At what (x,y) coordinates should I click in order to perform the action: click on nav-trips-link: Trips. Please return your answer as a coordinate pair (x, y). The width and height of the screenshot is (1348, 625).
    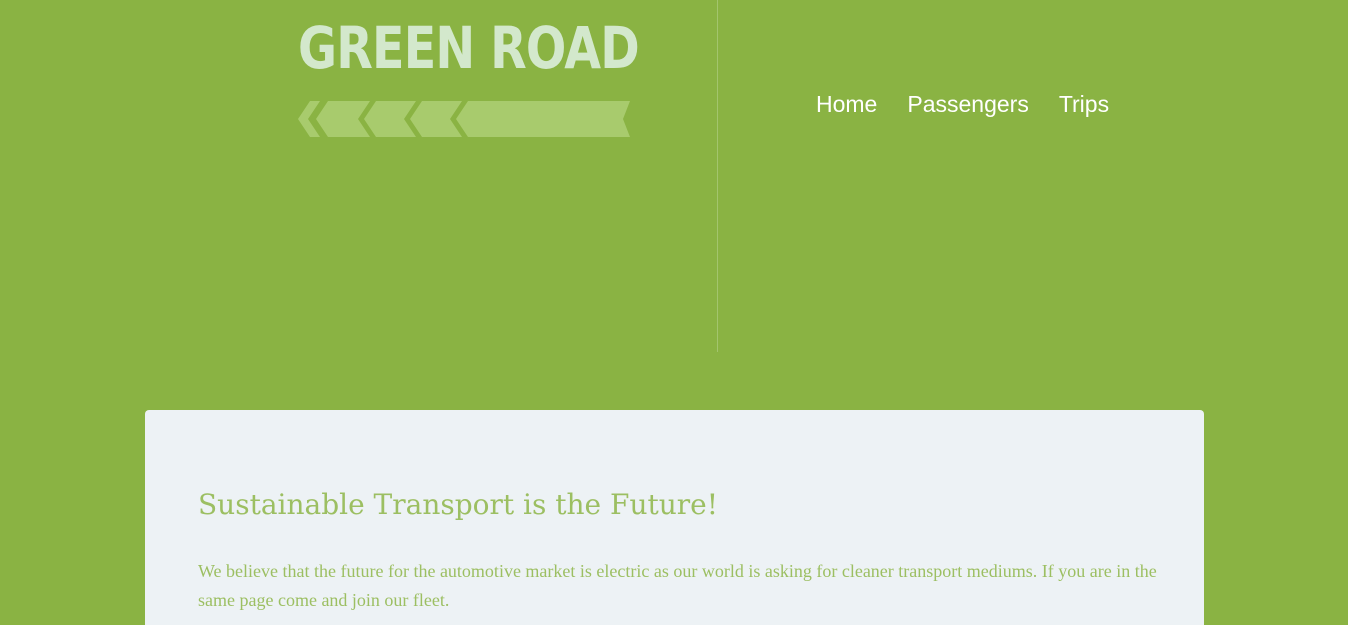
    Looking at the image, I should click on (1084, 104).